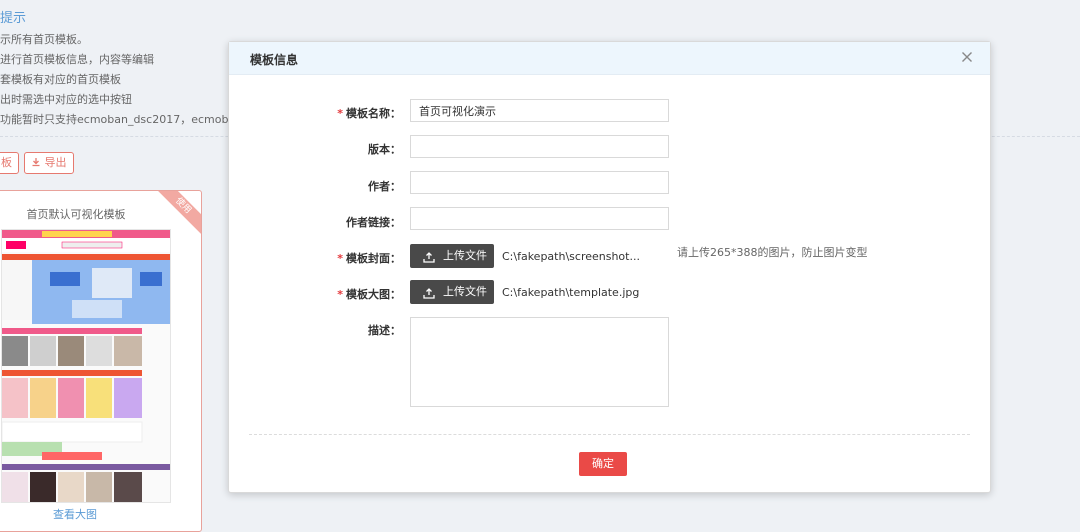  What do you see at coordinates (384, 330) in the screenshot?
I see `description-label: 描述：` at bounding box center [384, 330].